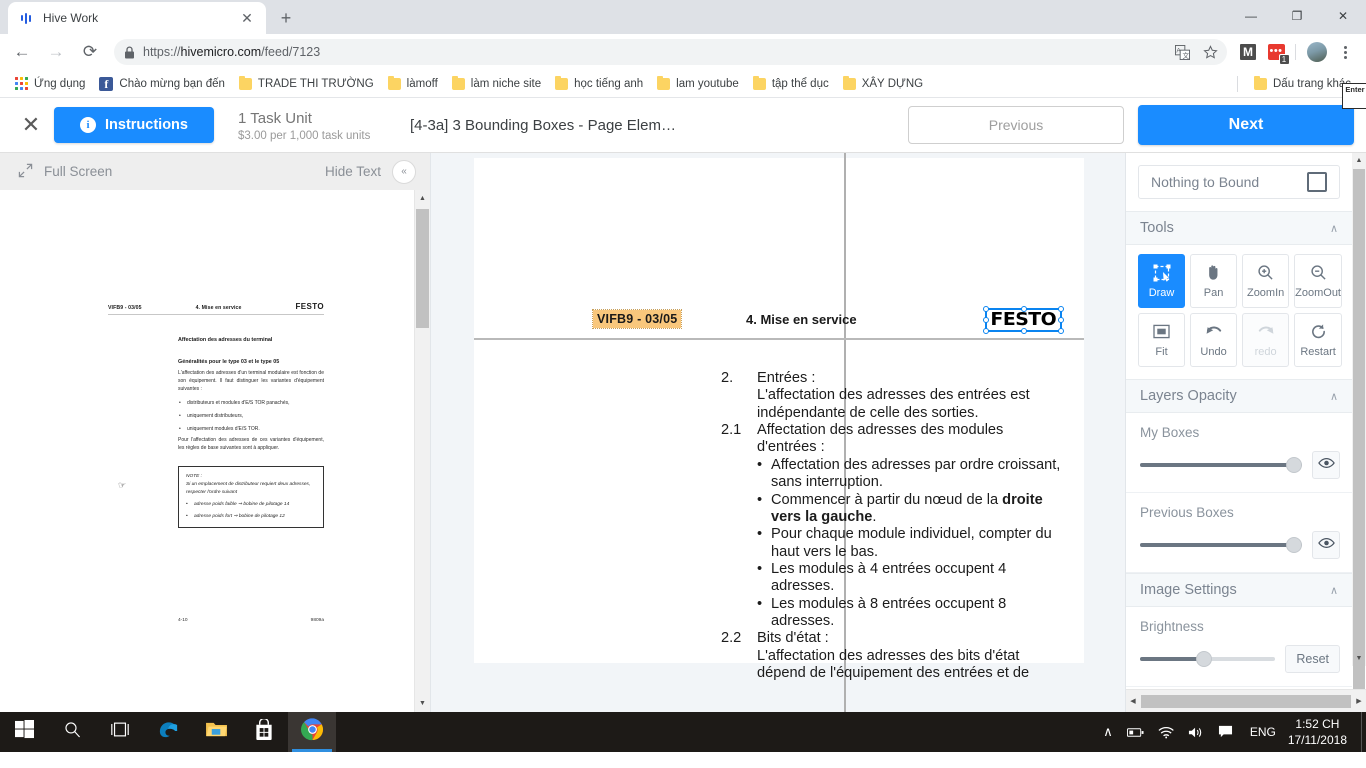 Image resolution: width=1366 pixels, height=768 pixels. Describe the element at coordinates (1196, 732) in the screenshot. I see `volume-icon` at that location.